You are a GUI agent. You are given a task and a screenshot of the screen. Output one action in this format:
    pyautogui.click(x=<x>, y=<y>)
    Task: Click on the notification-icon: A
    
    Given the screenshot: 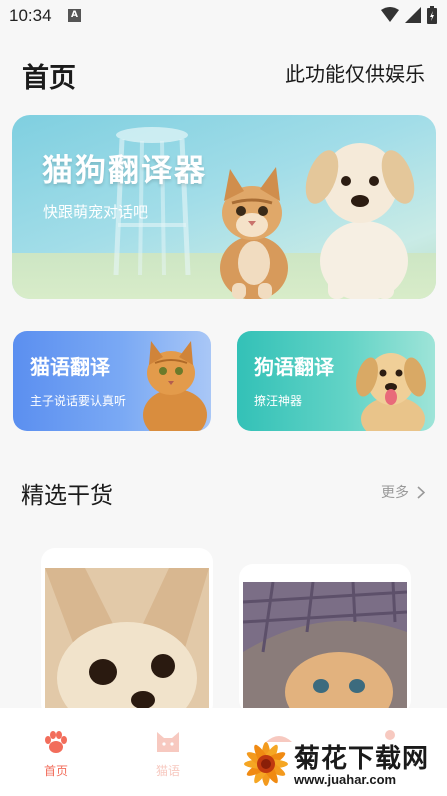 What is the action you would take?
    pyautogui.click(x=74, y=15)
    